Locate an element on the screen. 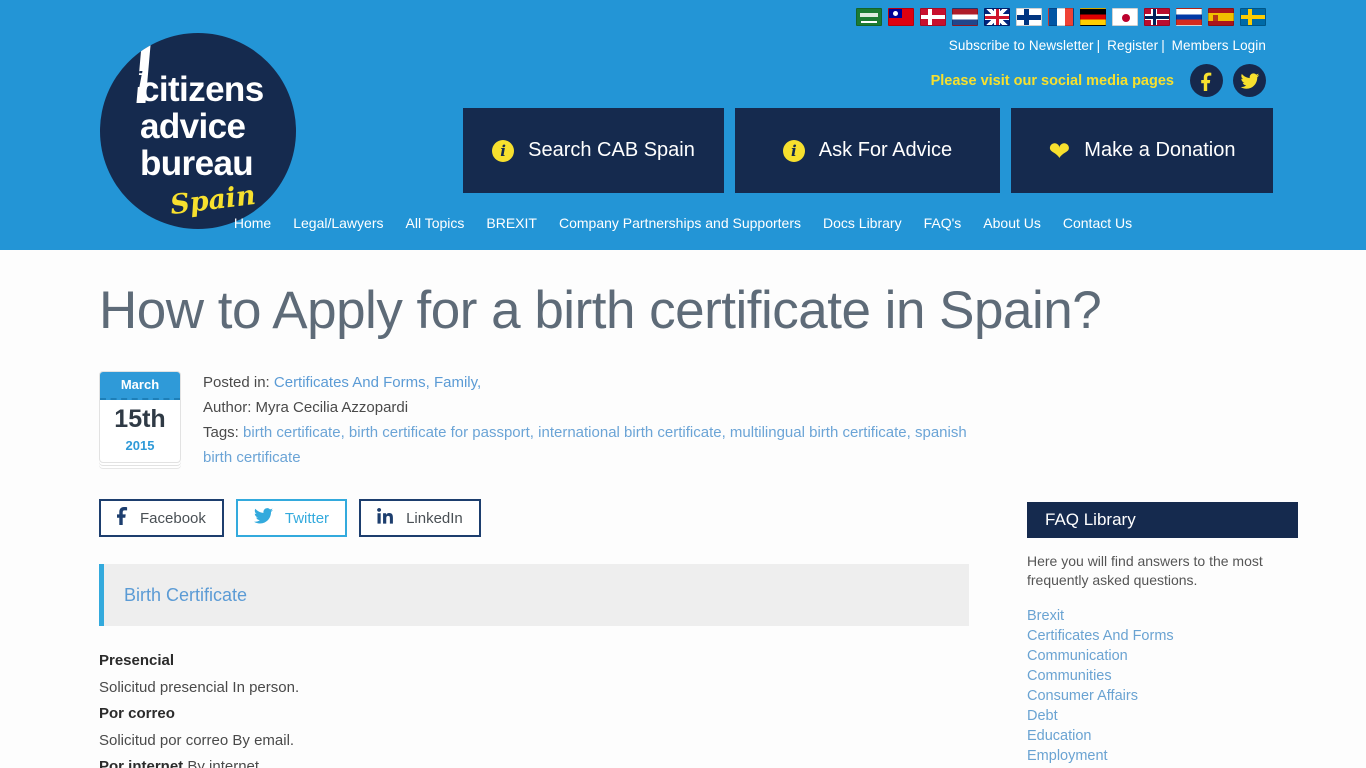 This screenshot has width=1366, height=768. subscribe-newsletter-link: Subscribe to Newsletter is located at coordinates (1021, 45).